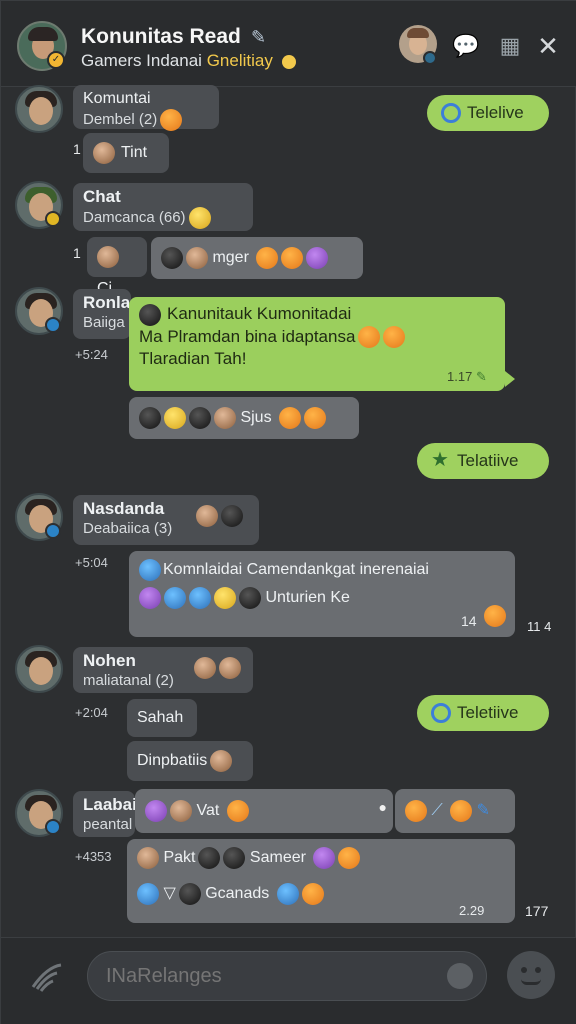 The image size is (576, 1024). Describe the element at coordinates (102, 196) in the screenshot. I see `sender-name: Chat` at that location.